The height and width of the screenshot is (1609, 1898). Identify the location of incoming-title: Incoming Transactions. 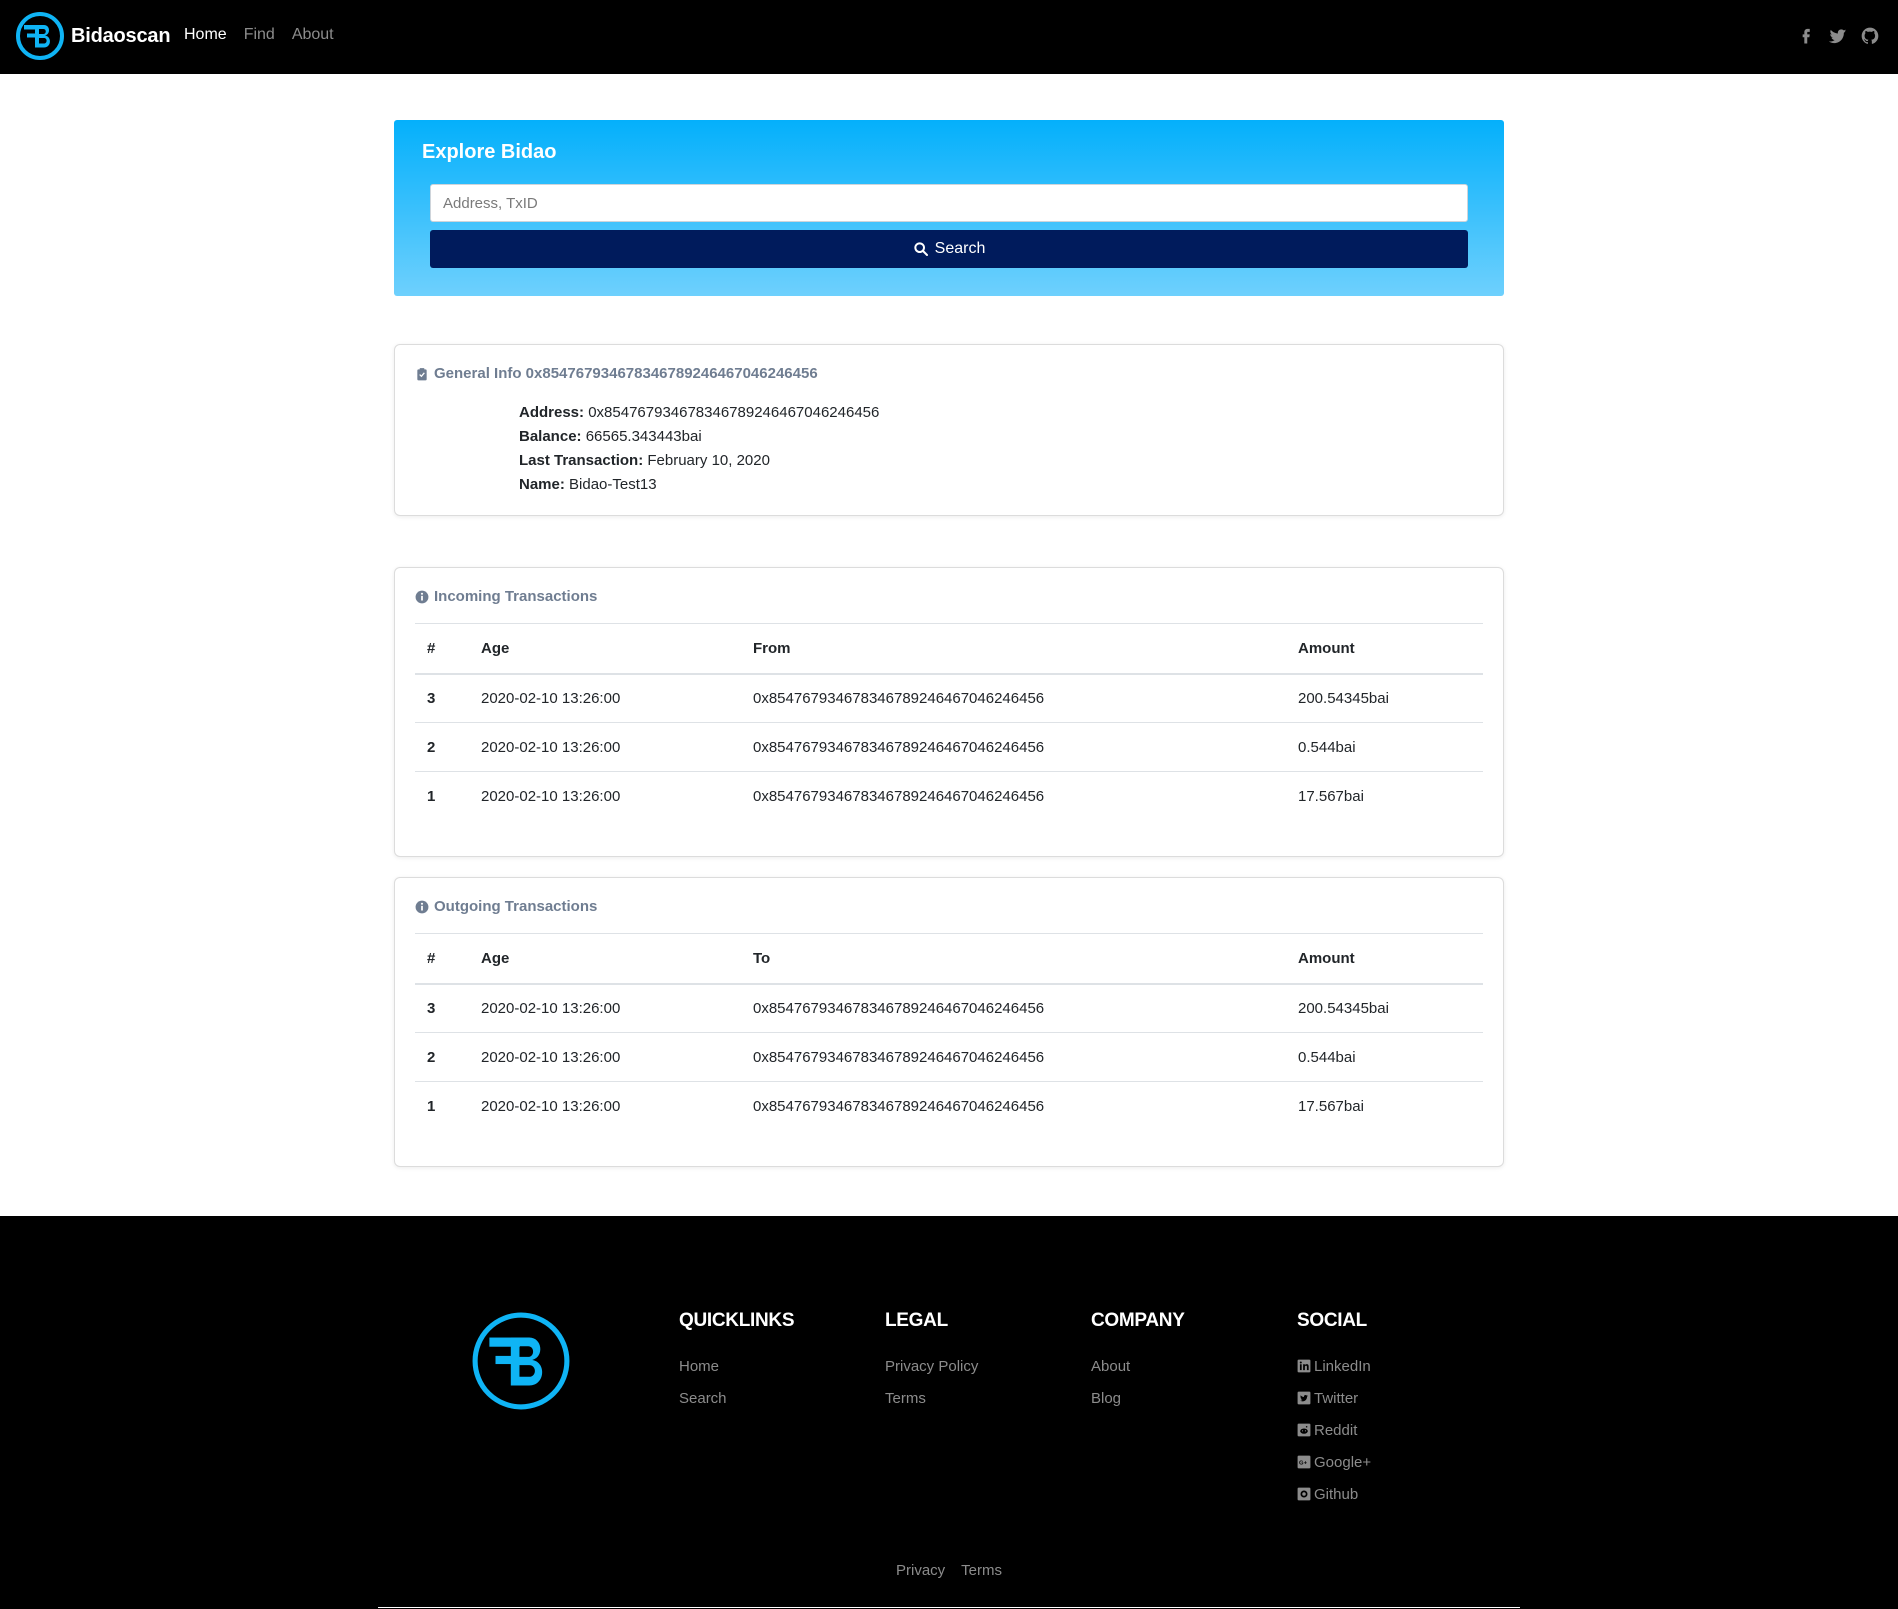
(516, 596).